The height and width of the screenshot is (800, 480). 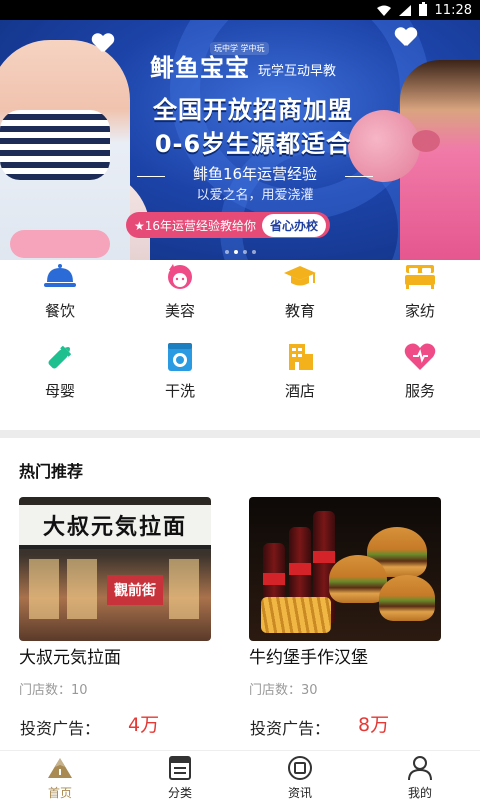 What do you see at coordinates (407, 598) in the screenshot?
I see `burger` at bounding box center [407, 598].